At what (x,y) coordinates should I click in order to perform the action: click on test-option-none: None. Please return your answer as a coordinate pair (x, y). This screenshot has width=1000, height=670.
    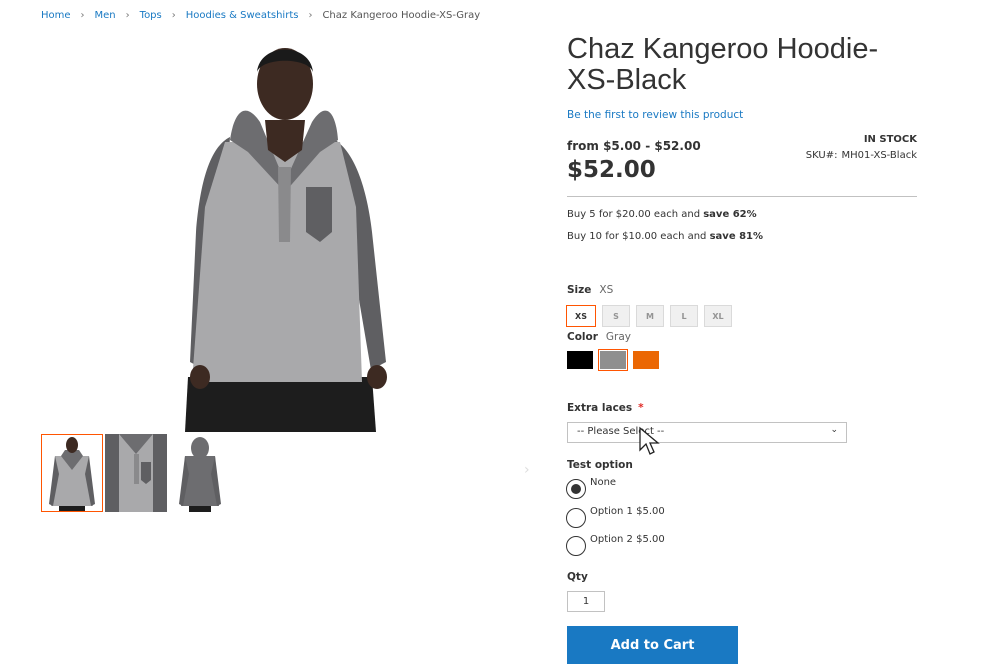
    Looking at the image, I should click on (591, 488).